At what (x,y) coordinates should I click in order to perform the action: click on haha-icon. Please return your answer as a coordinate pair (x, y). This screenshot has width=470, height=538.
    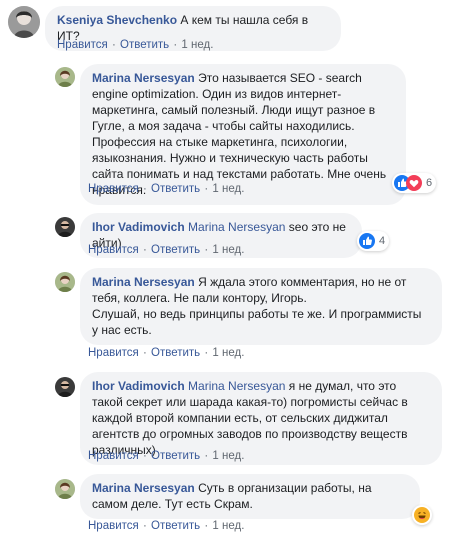
    Looking at the image, I should click on (422, 515).